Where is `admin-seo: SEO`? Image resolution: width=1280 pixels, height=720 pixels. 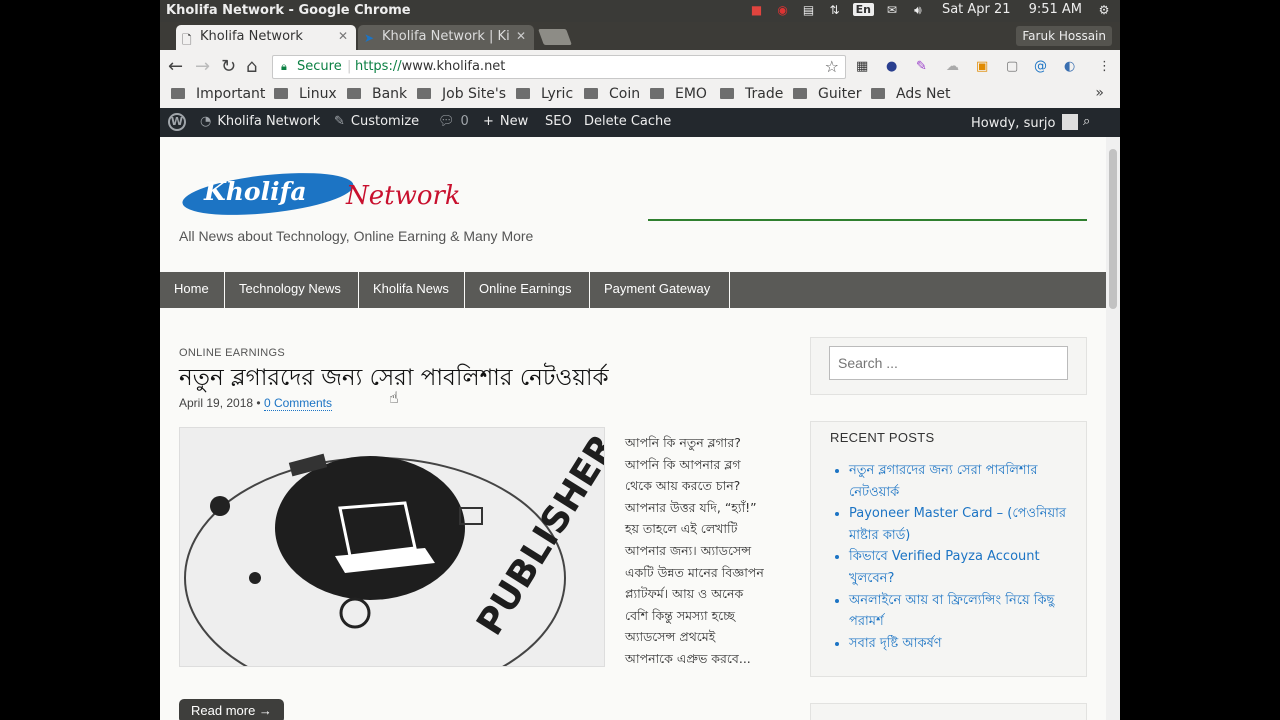 admin-seo: SEO is located at coordinates (558, 121).